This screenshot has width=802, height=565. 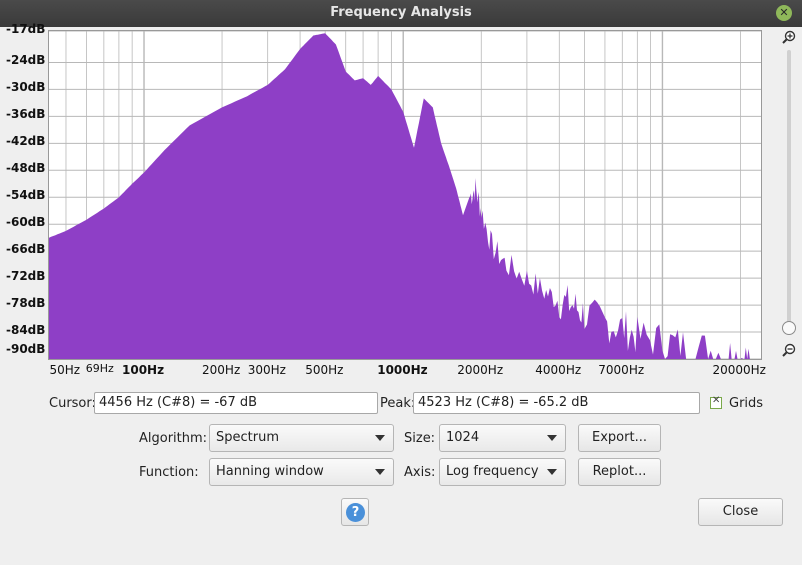 What do you see at coordinates (99, 368) in the screenshot?
I see `x-tick-label: 69Hz` at bounding box center [99, 368].